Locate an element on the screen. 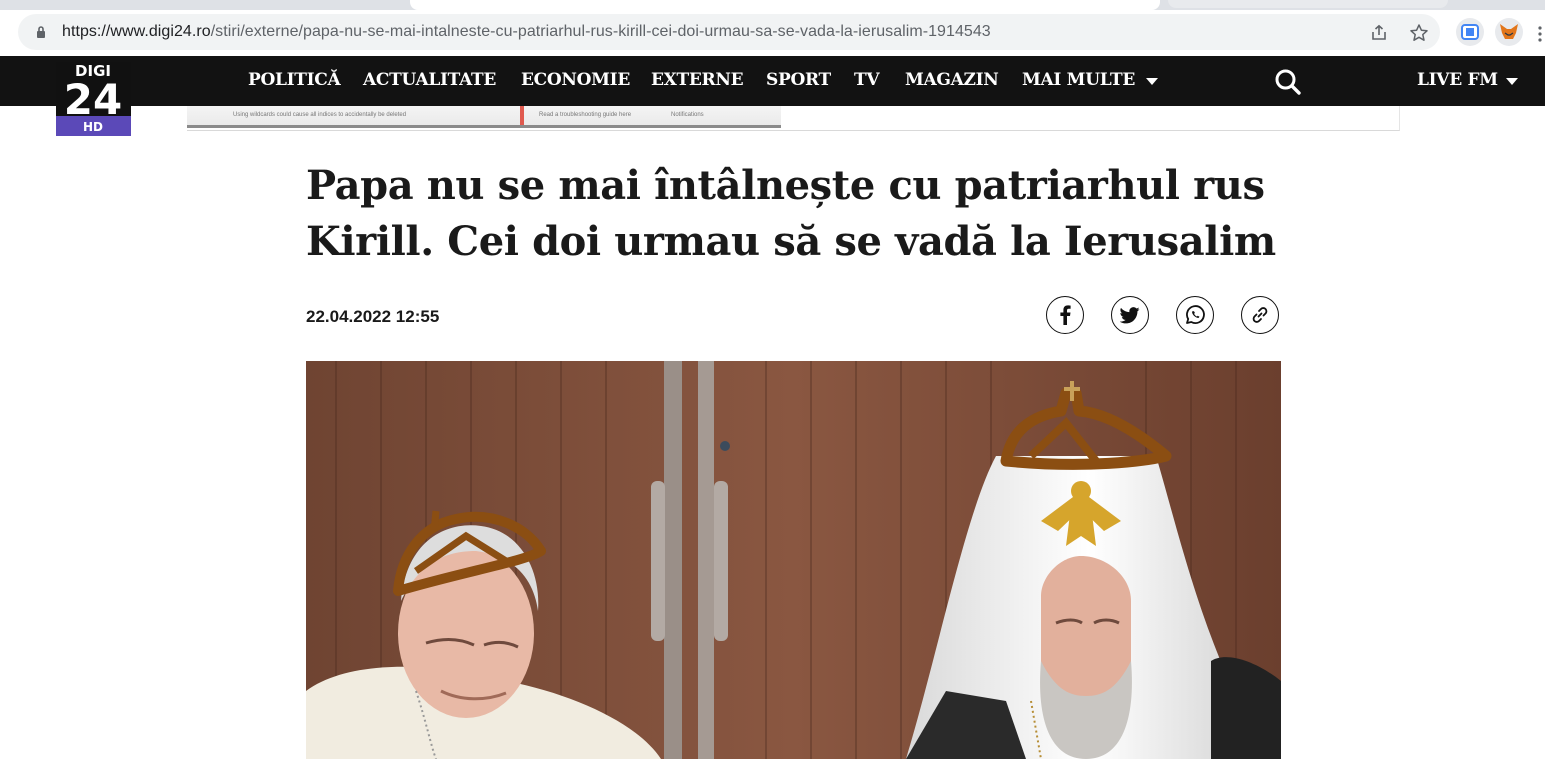 The width and height of the screenshot is (1545, 759). nav-sport: SPORT is located at coordinates (798, 80).